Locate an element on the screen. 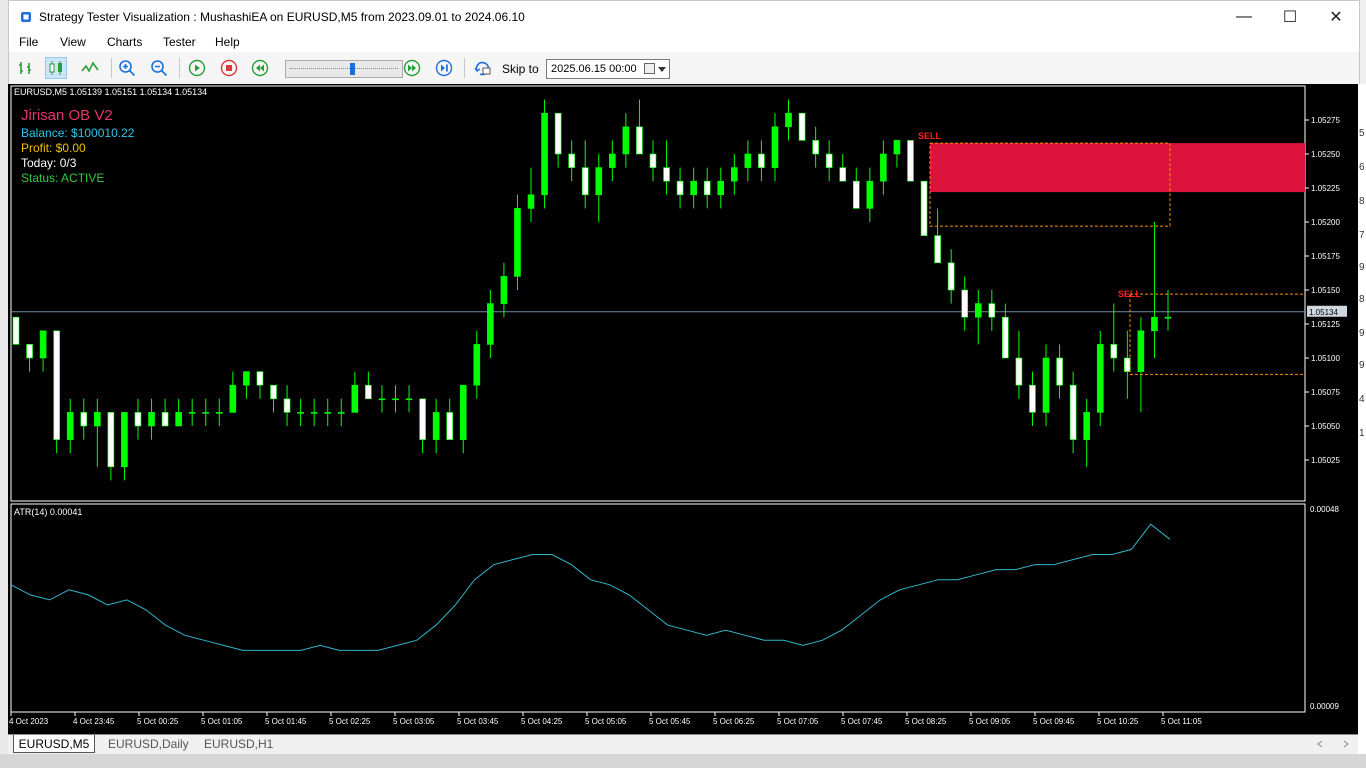  tab-eurusd-h1: EURUSD,H1 is located at coordinates (238, 744).